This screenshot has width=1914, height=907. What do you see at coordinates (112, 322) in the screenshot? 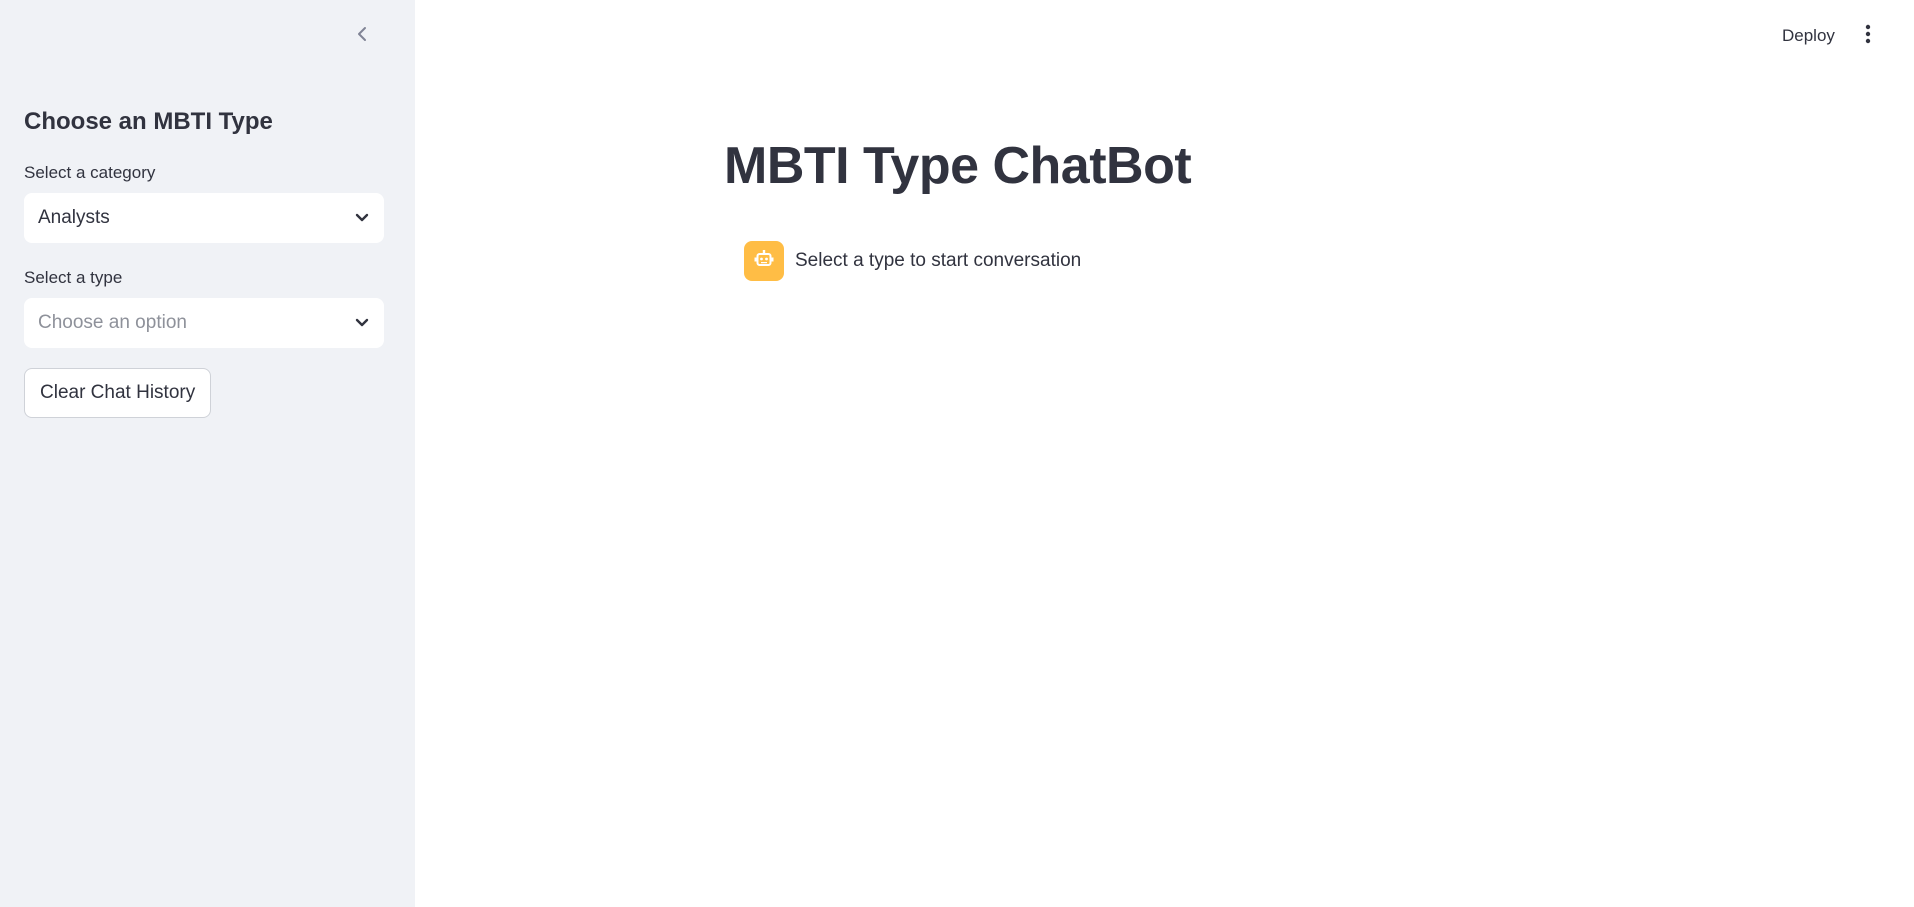
I see `type-select-placeholder: Choose an option` at bounding box center [112, 322].